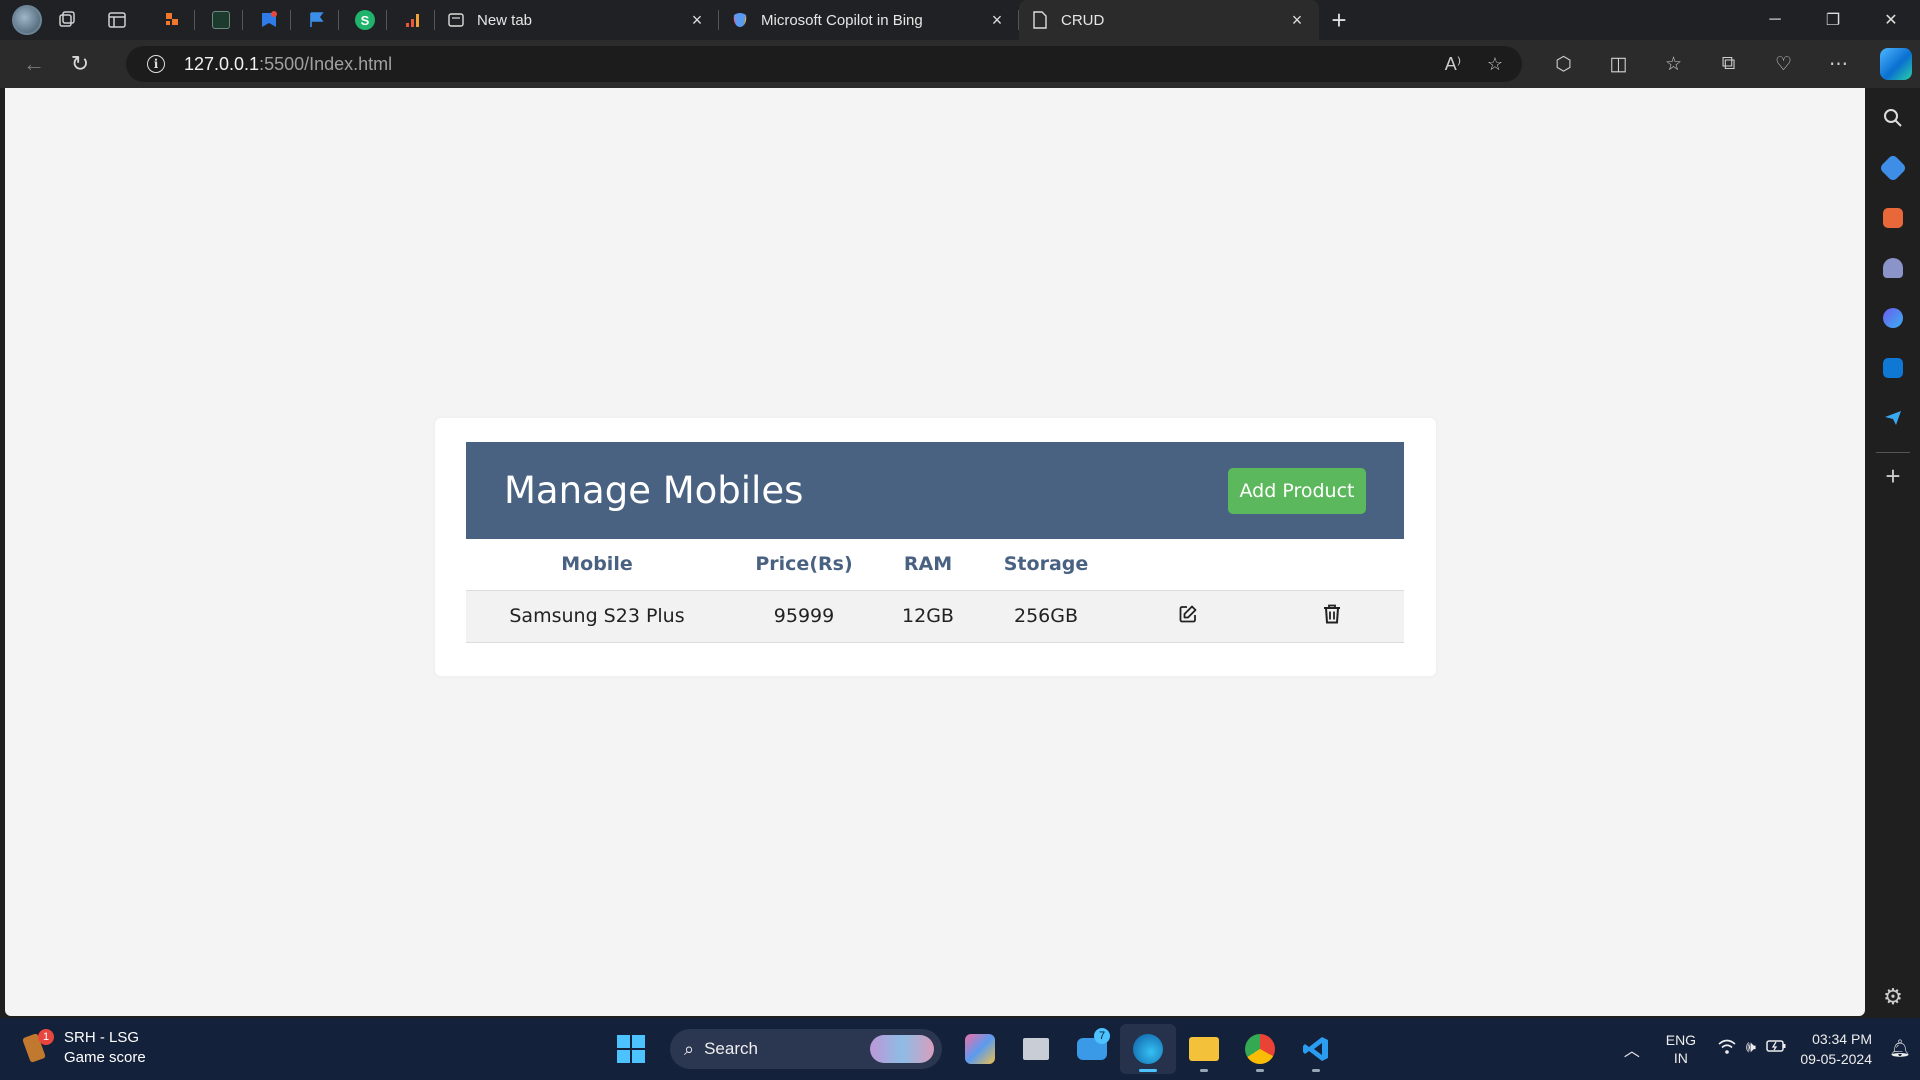 This screenshot has height=1080, width=1920. Describe the element at coordinates (1775, 20) in the screenshot. I see `minimize-icon: ─` at that location.